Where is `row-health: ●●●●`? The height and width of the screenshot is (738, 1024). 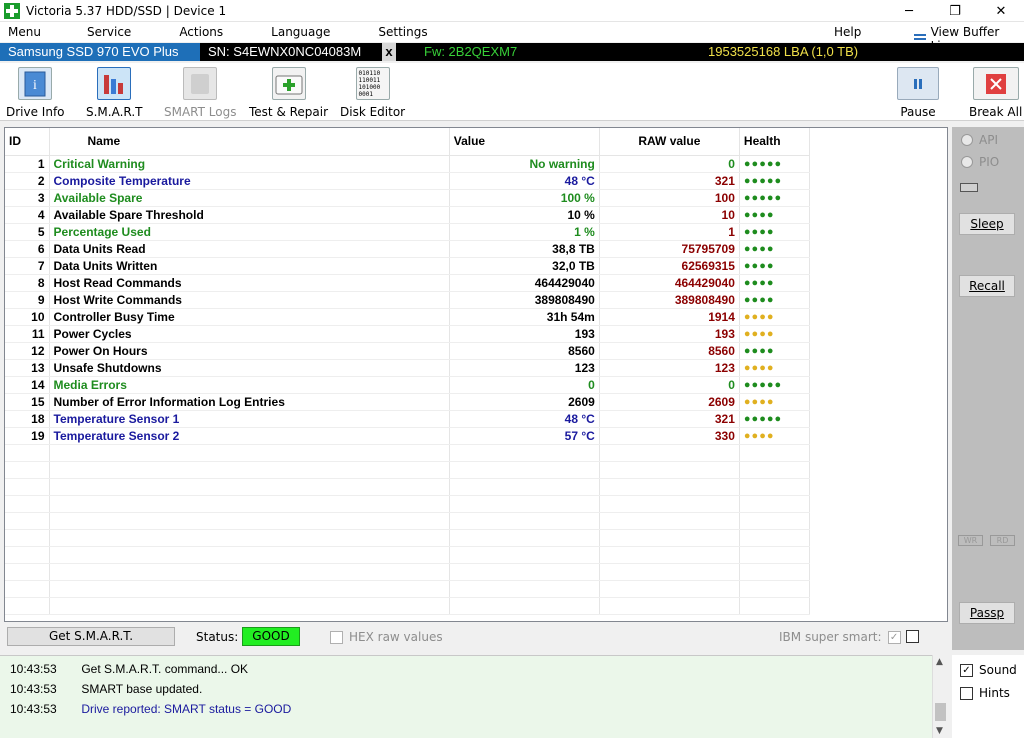
row-health: ●●●● is located at coordinates (775, 300).